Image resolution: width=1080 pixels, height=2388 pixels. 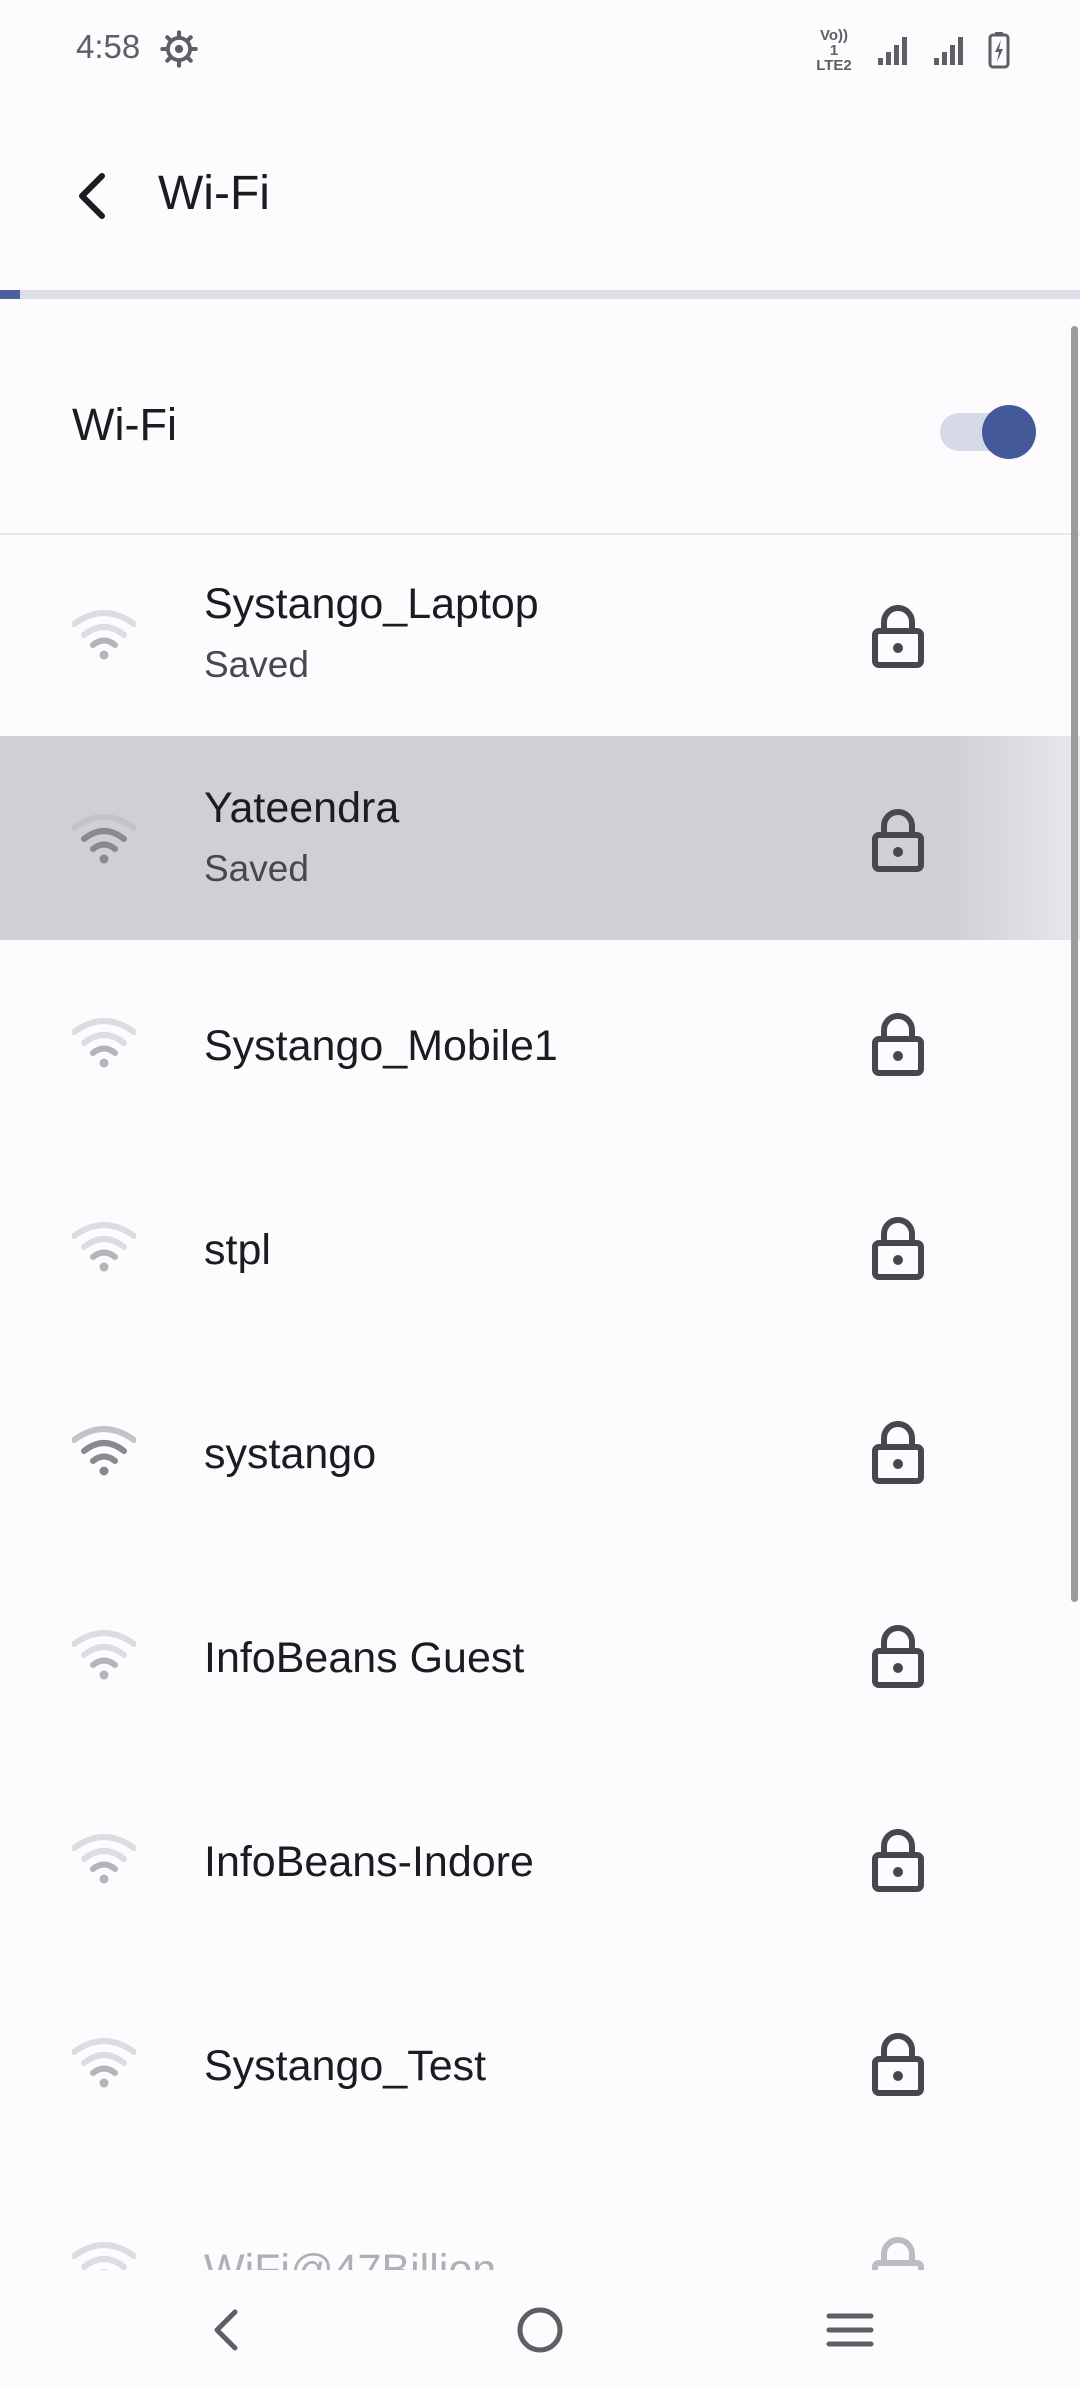 I want to click on status-bar: 4:58 Vo)) 1 LTE2, so click(x=540, y=50).